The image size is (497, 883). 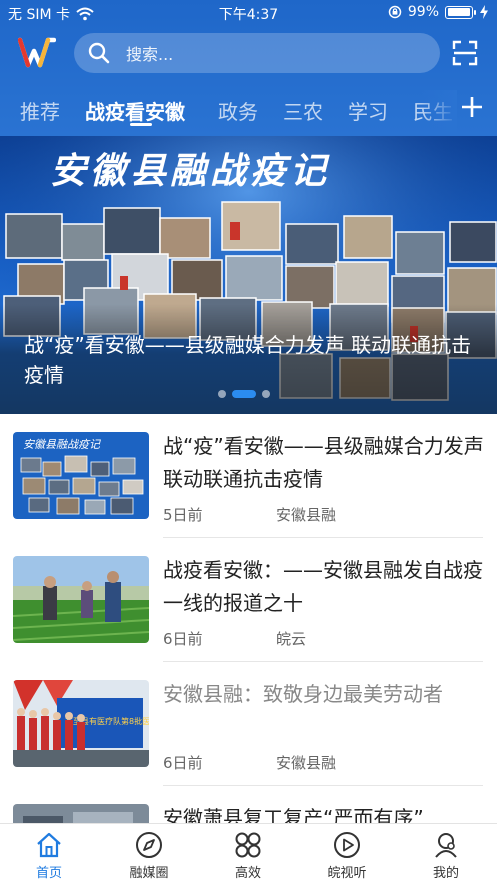 I want to click on tab-study: 学习, so click(x=368, y=110).